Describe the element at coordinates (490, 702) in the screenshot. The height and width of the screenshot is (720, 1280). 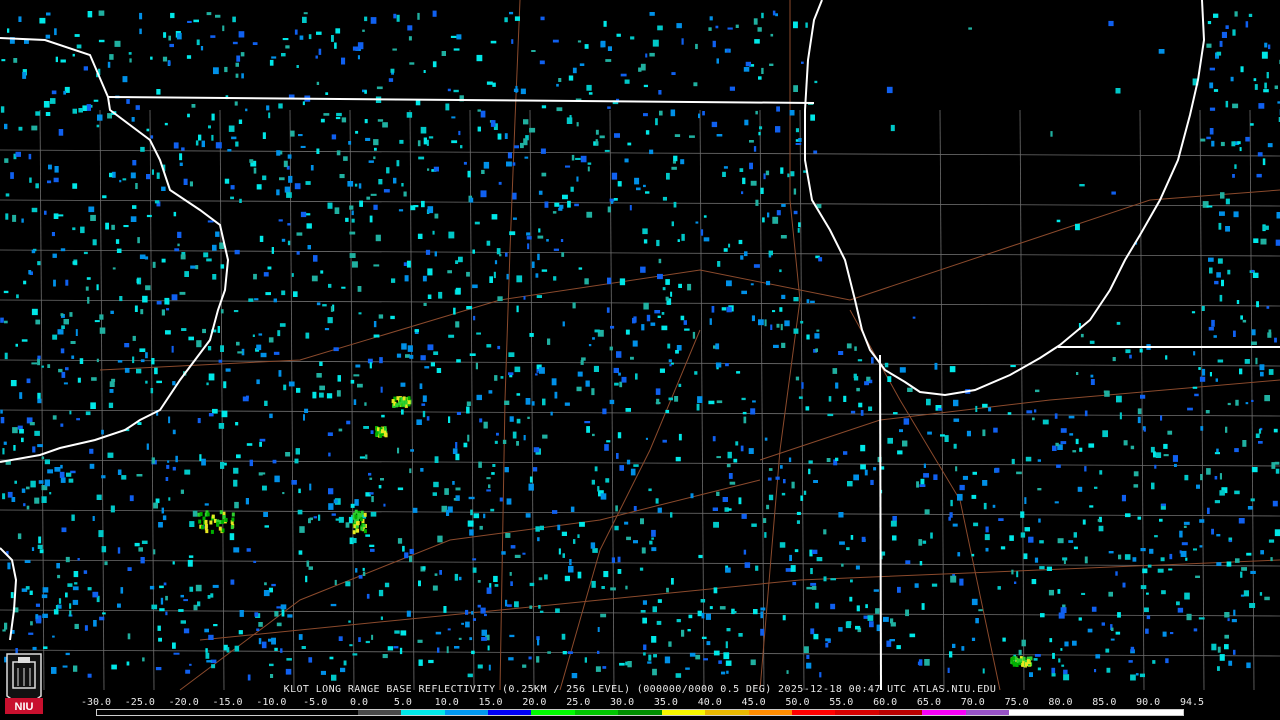
I see `scale-label: 15.0` at that location.